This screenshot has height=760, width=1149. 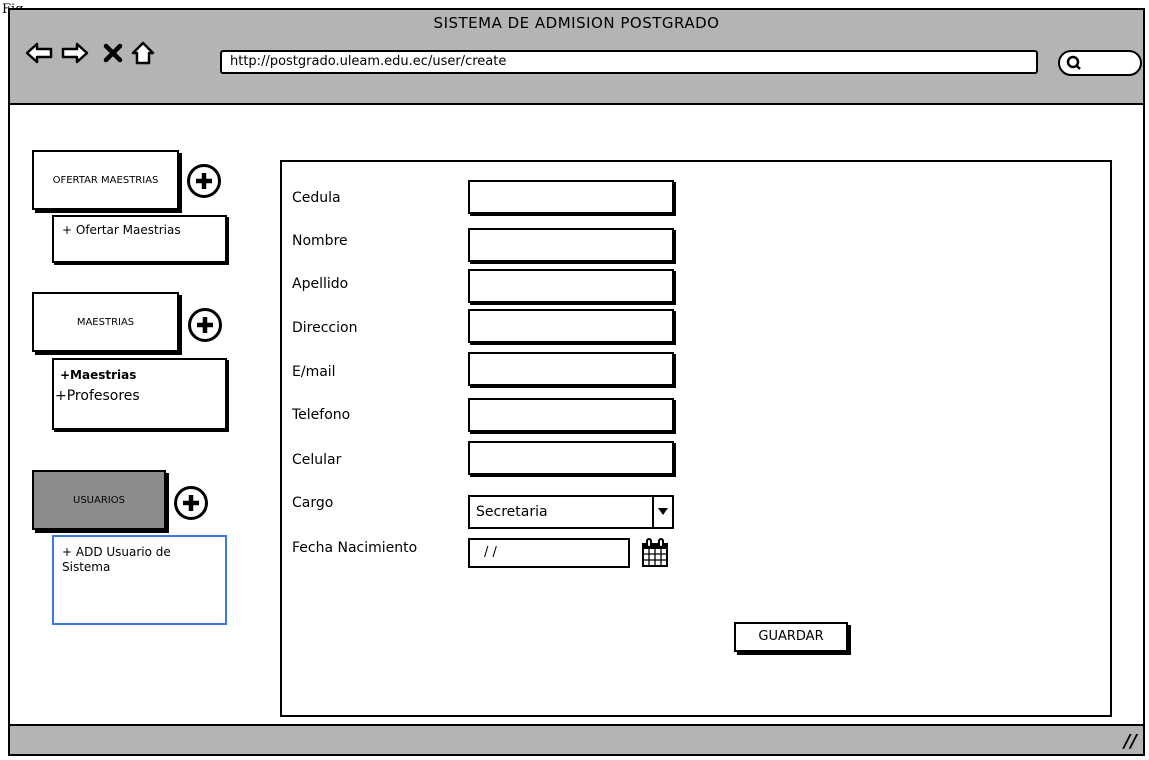 I want to click on chevron-down-icon, so click(x=662, y=512).